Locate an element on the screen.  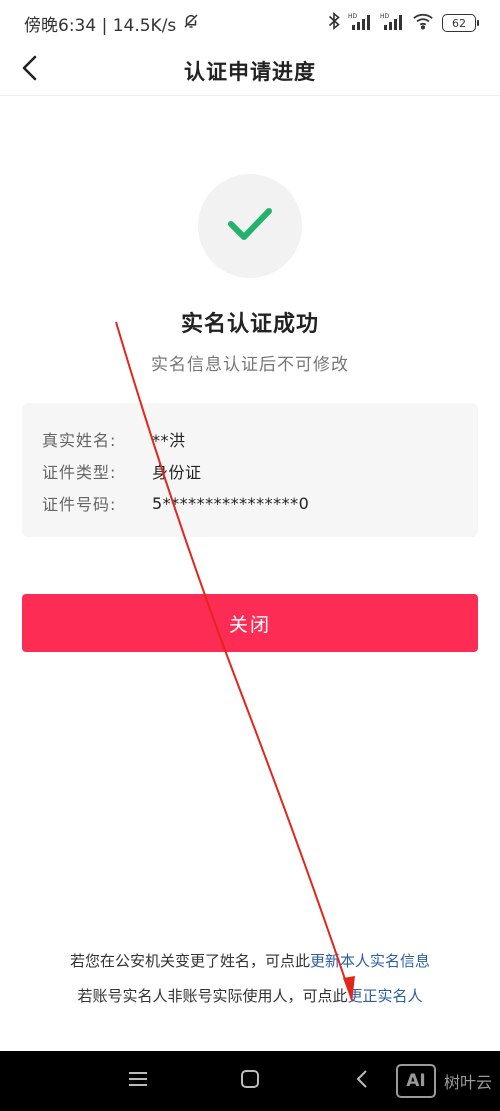
correct-realname-owner-link: 更正实名人 is located at coordinates (385, 996).